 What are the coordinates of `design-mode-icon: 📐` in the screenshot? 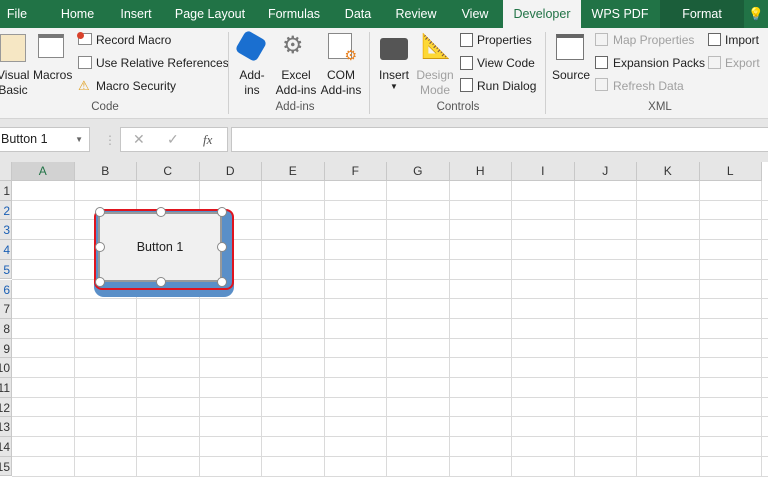 It's located at (436, 46).